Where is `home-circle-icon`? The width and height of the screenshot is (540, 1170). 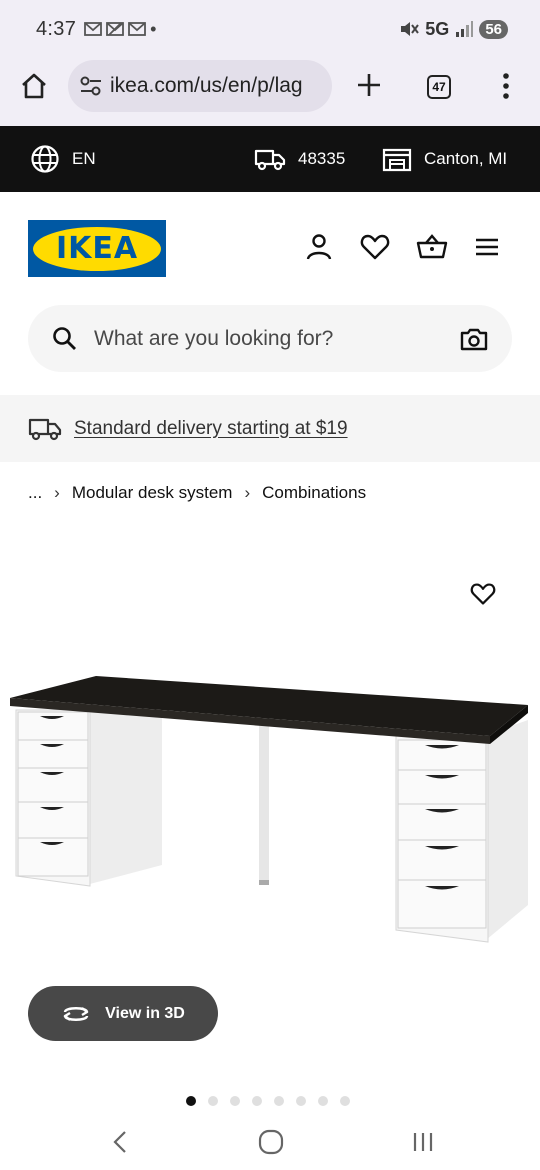 home-circle-icon is located at coordinates (271, 1142).